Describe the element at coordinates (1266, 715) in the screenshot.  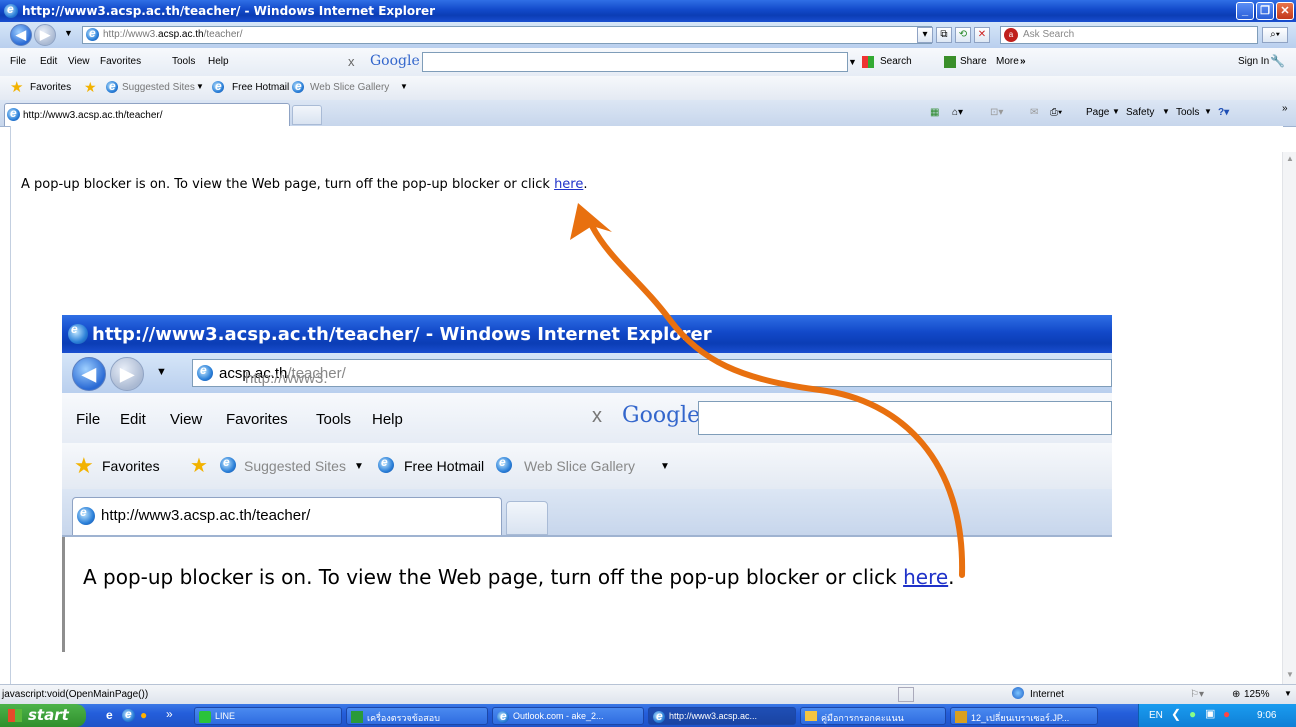
I see `clock: 9:06` at that location.